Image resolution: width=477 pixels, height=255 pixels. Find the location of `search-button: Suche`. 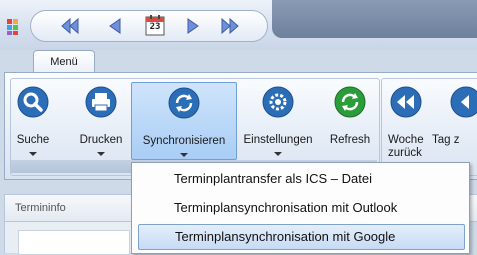

search-button: Suche is located at coordinates (33, 120).